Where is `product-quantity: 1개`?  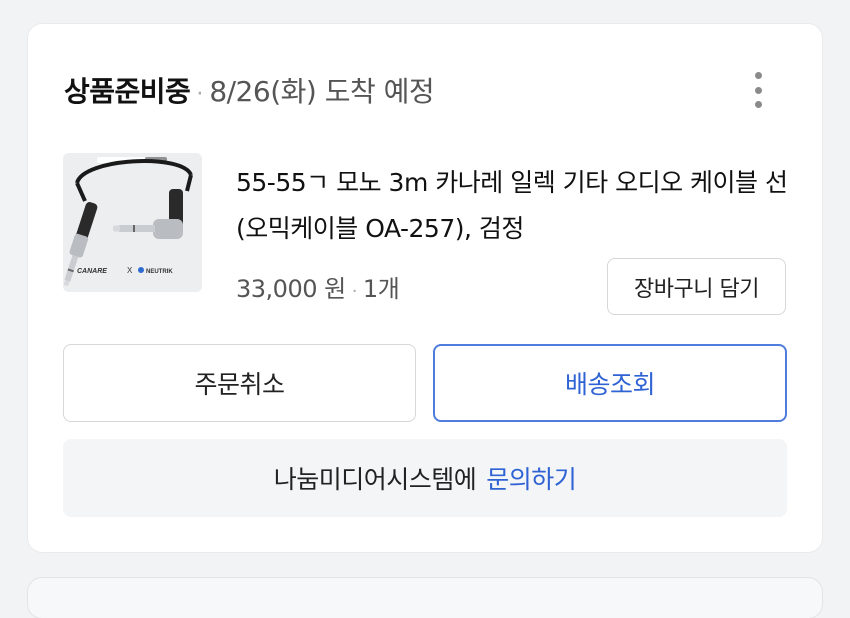 product-quantity: 1개 is located at coordinates (381, 289).